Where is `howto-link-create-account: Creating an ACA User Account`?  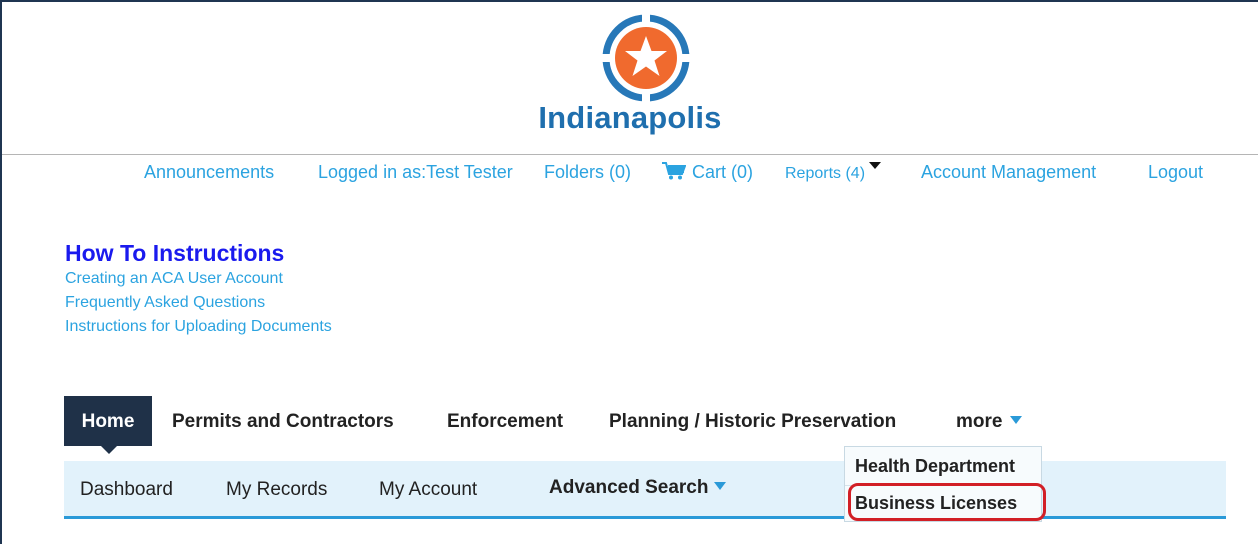 howto-link-create-account: Creating an ACA User Account is located at coordinates (174, 279).